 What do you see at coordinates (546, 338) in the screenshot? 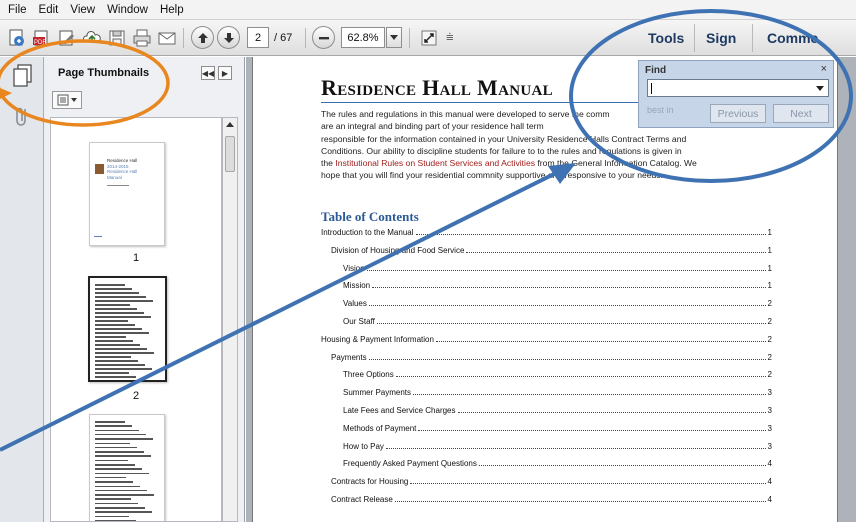
I see `toc-row: Housing & Payment Information 2` at bounding box center [546, 338].